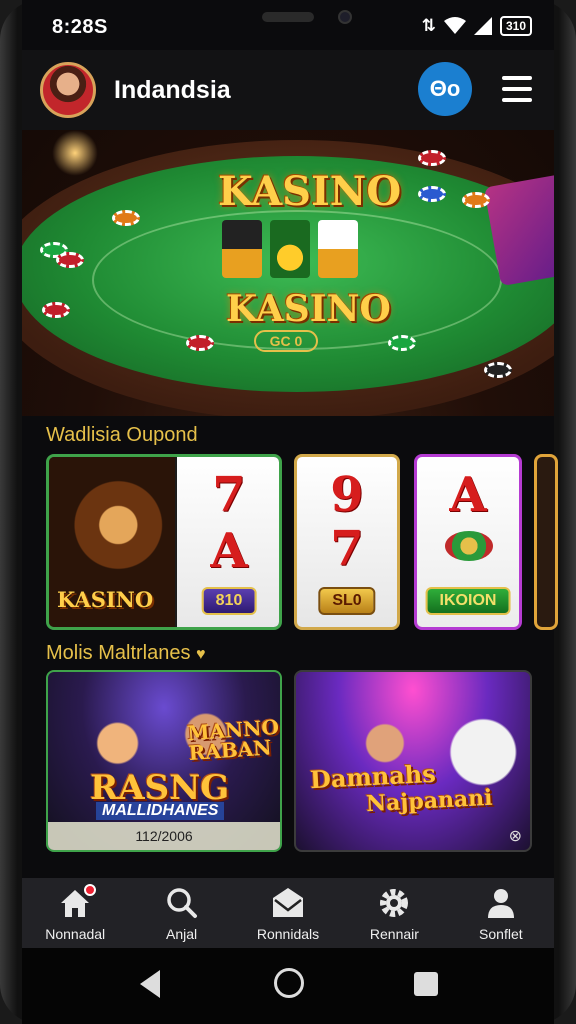 Image resolution: width=576 pixels, height=1024 pixels. I want to click on mail-icon, so click(288, 902).